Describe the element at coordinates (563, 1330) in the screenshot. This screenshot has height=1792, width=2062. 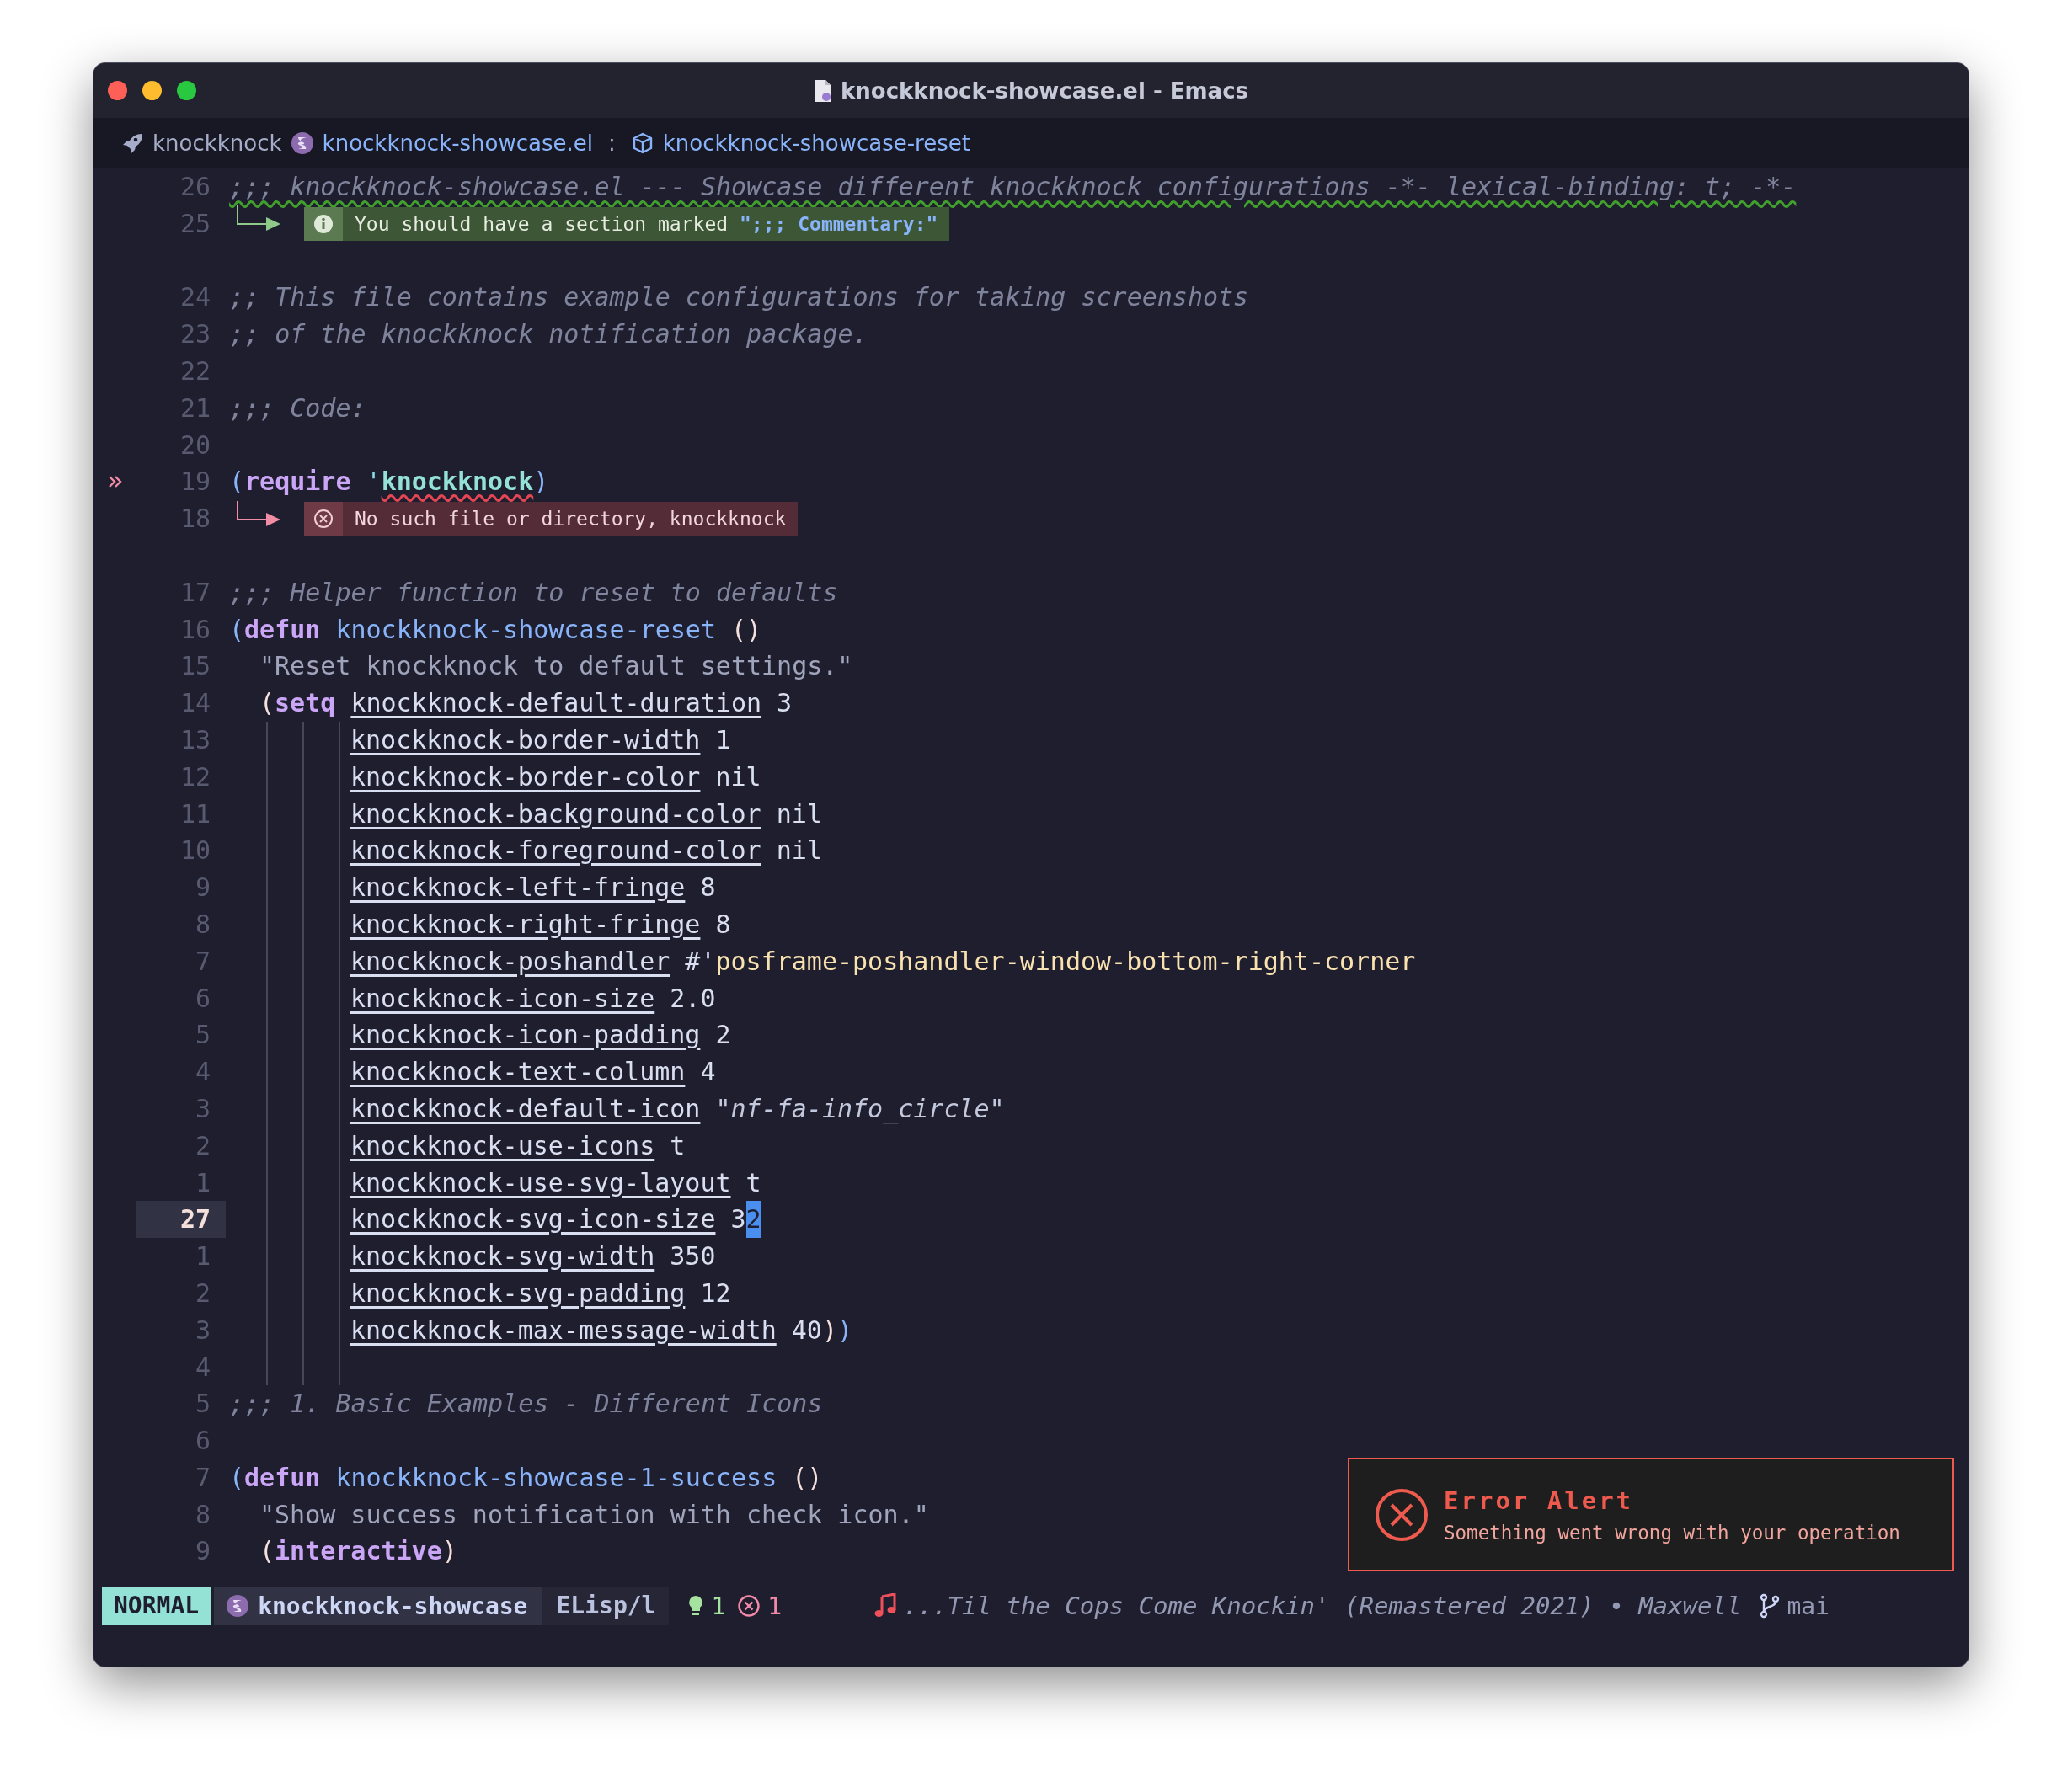
I see `variable-name: knockknock-max-message-width` at that location.